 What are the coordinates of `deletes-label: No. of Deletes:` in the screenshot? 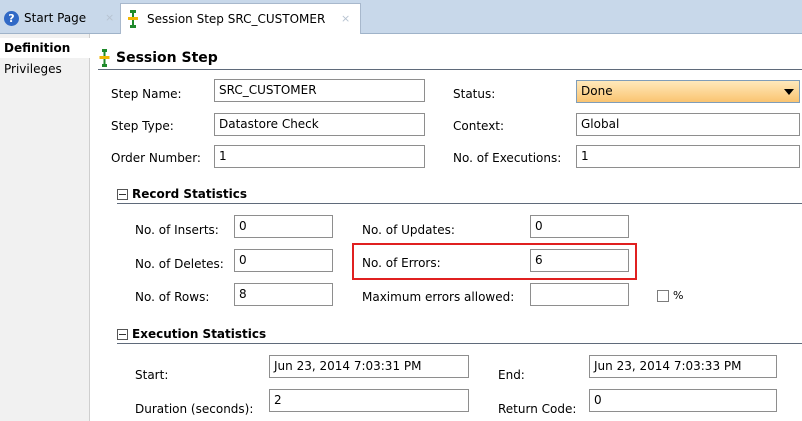 It's located at (179, 264).